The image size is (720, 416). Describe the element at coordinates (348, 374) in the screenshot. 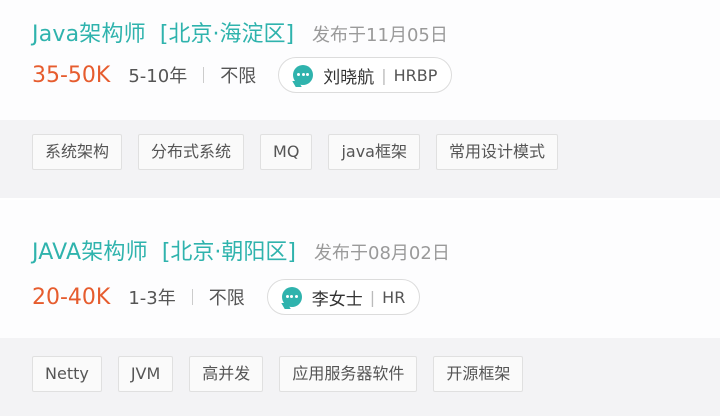

I see `job-tag: 应用服务器软件` at that location.